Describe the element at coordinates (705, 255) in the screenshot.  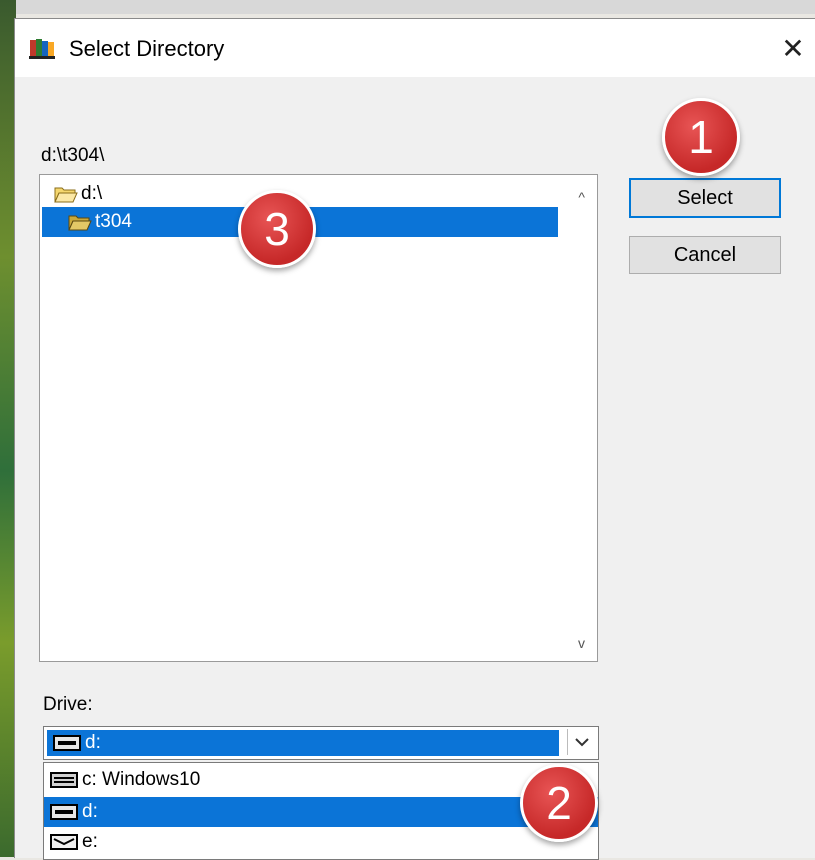
I see `cancel-button: Cancel` at that location.